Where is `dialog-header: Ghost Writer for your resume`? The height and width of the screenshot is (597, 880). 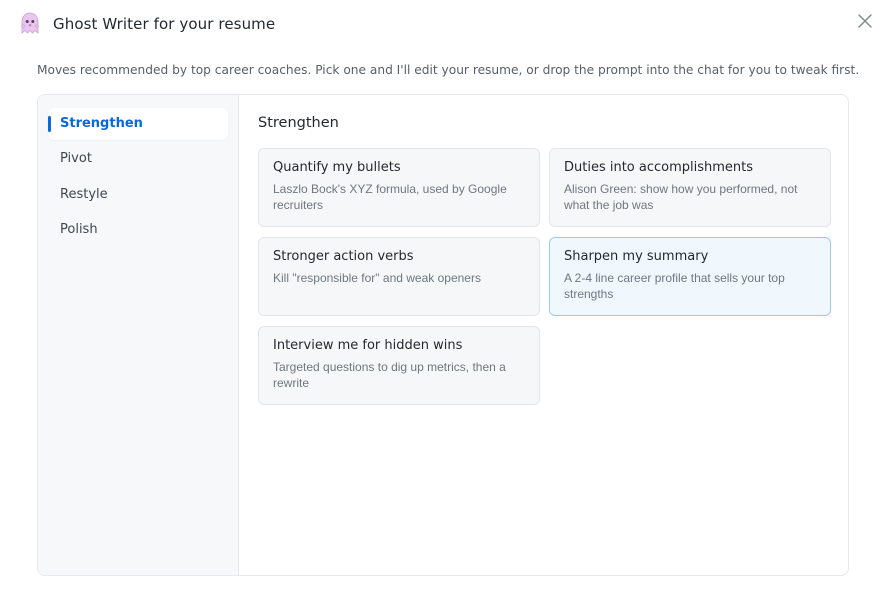
dialog-header: Ghost Writer for your resume is located at coordinates (440, 25).